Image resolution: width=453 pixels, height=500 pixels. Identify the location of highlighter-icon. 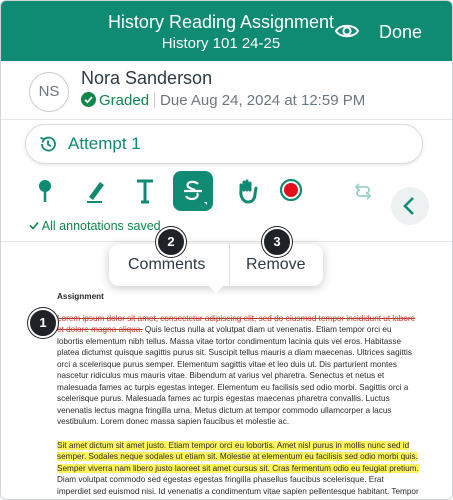
(95, 191).